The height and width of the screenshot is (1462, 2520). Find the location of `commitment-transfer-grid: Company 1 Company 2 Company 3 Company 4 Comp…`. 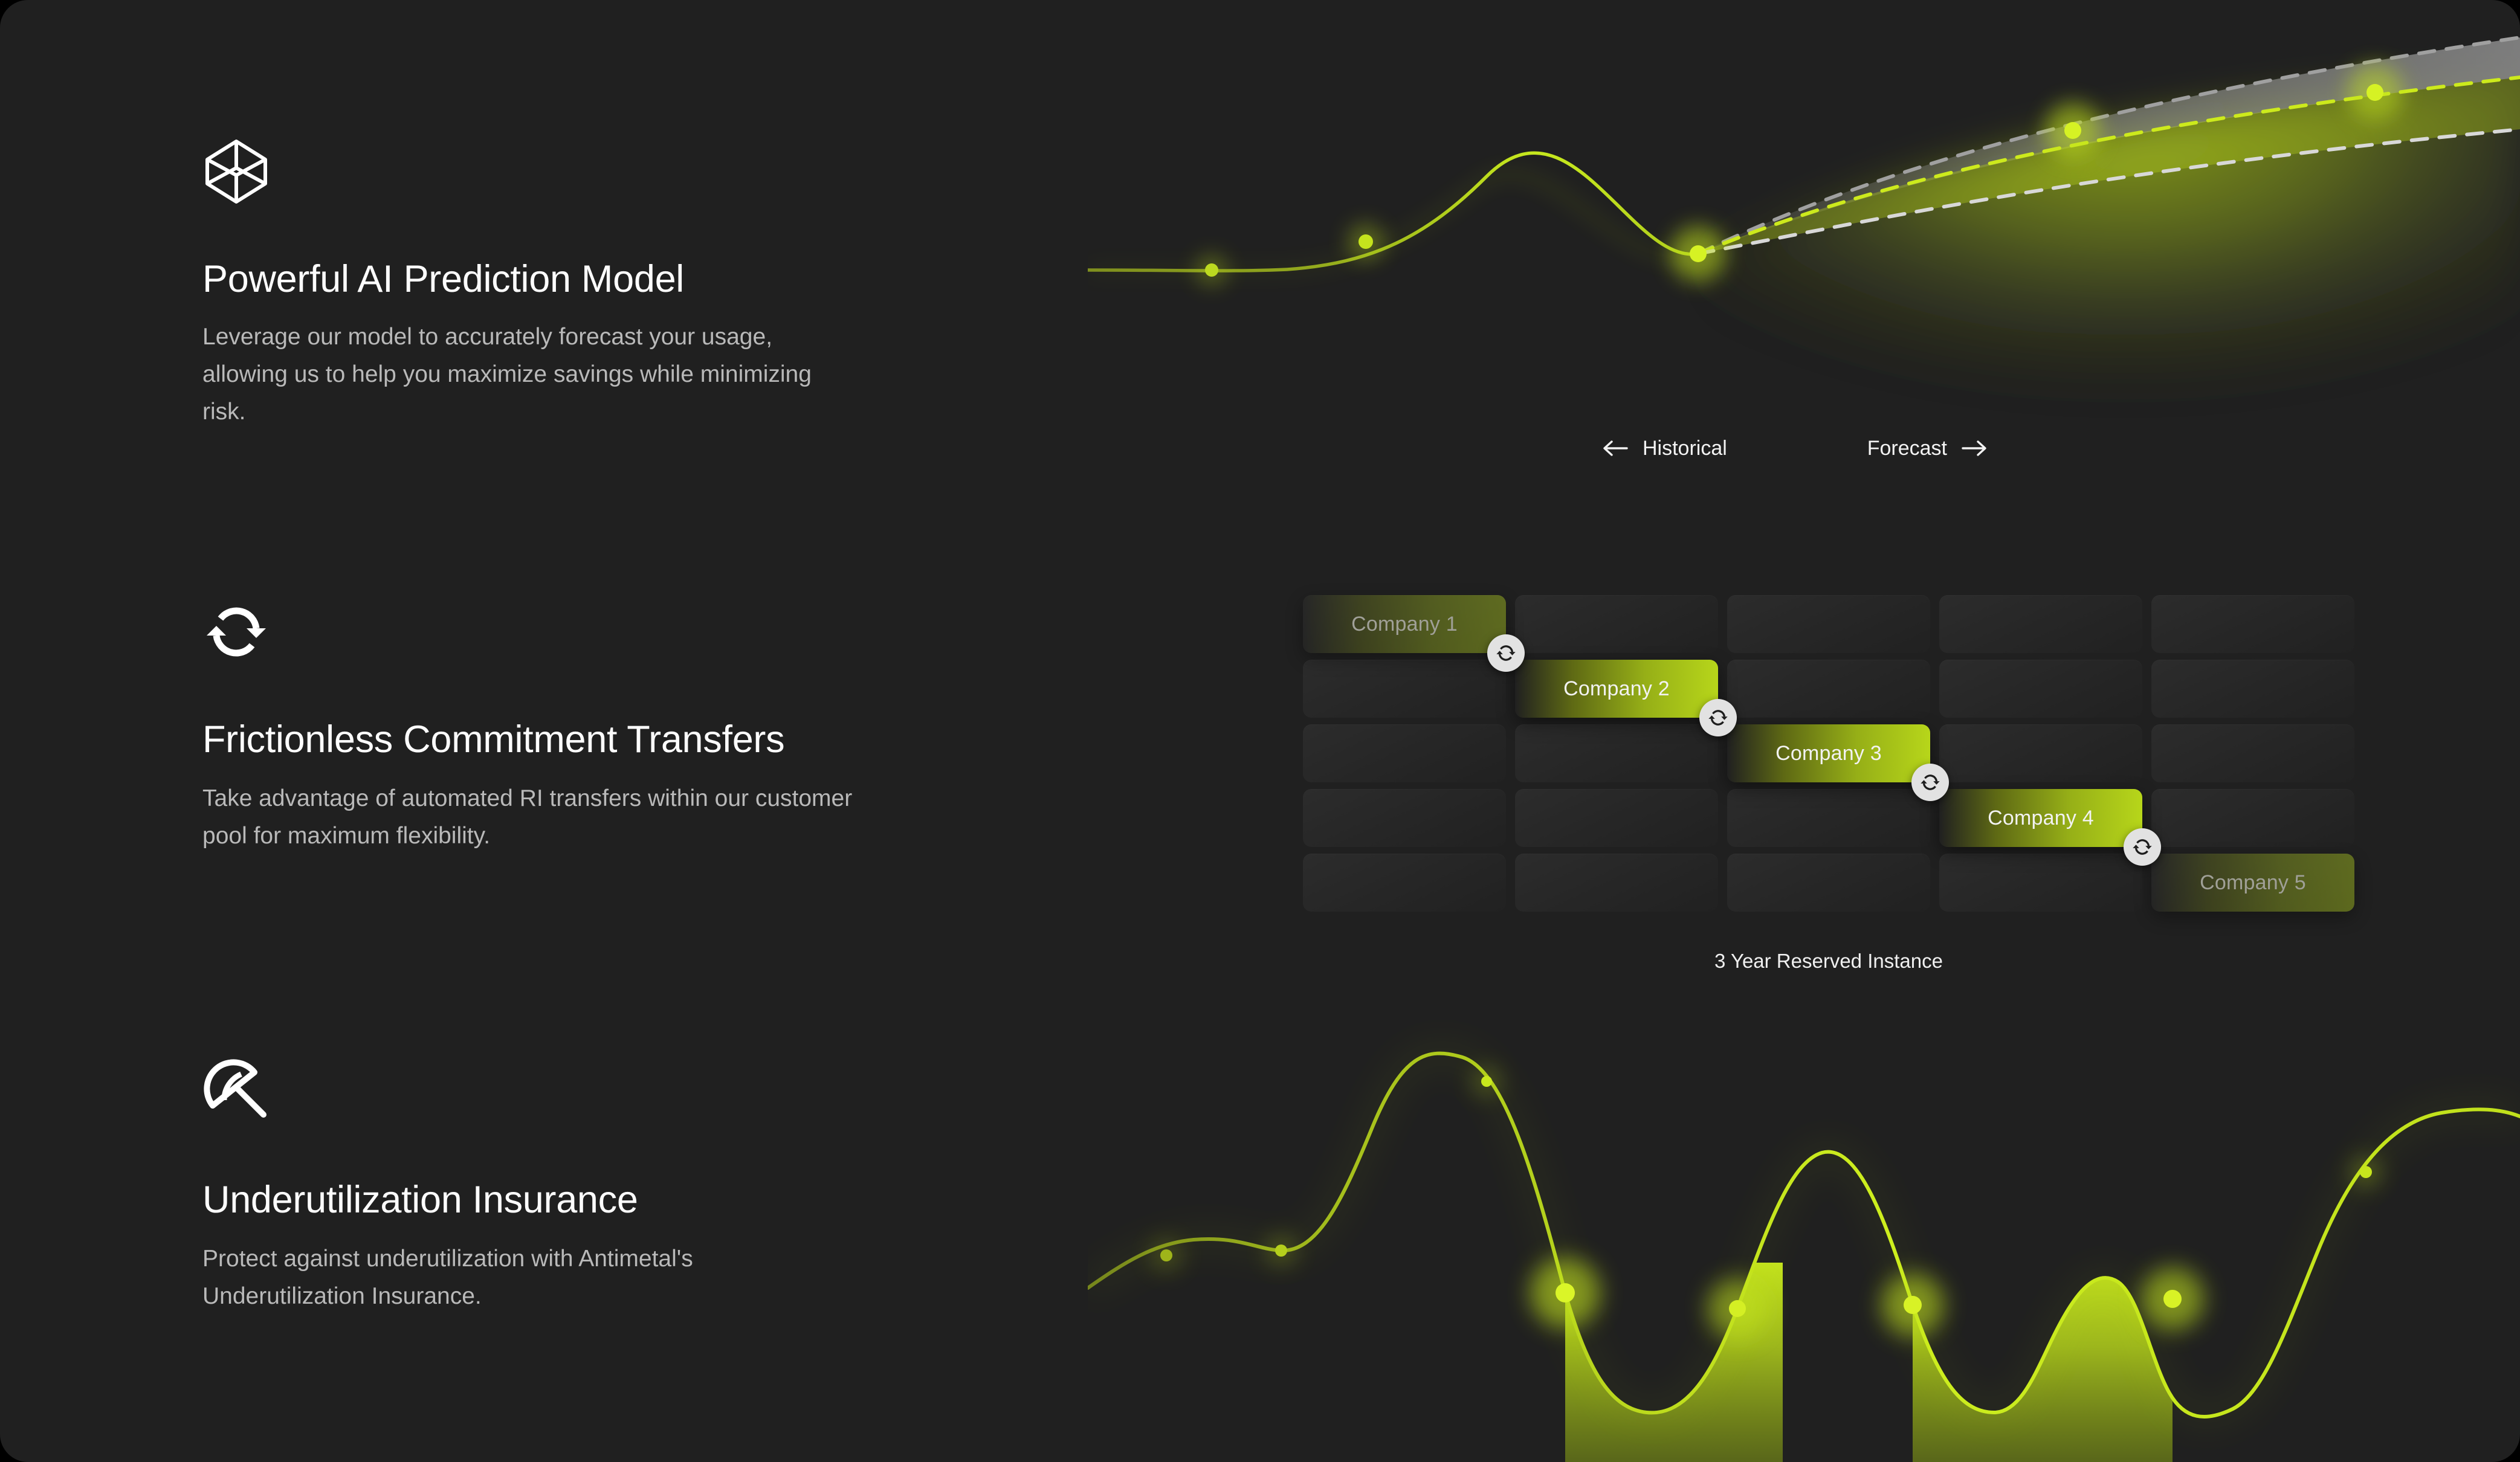

commitment-transfer-grid: Company 1 Company 2 Company 3 Company 4 Comp… is located at coordinates (1828, 755).